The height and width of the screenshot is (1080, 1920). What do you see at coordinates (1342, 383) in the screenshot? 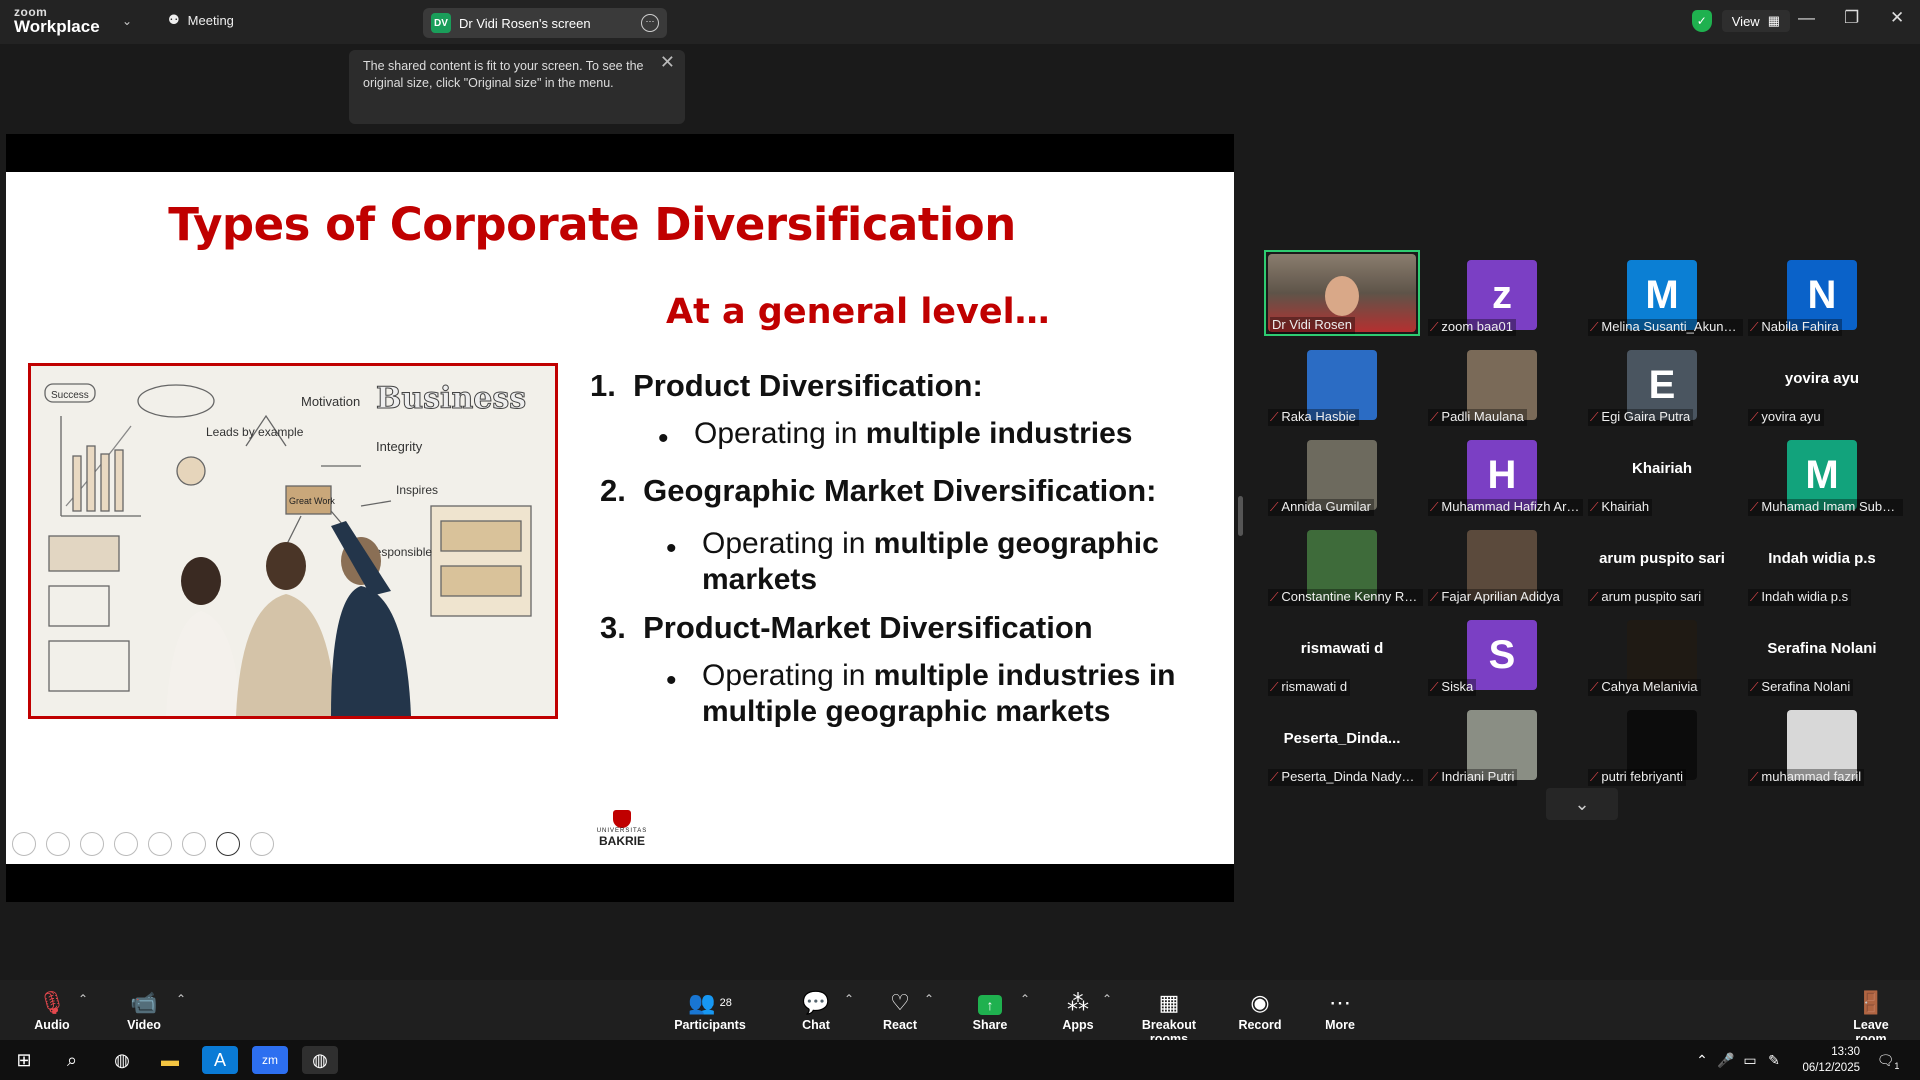
I see `participant-tile: ⟋ Raka Hasbie` at bounding box center [1342, 383].